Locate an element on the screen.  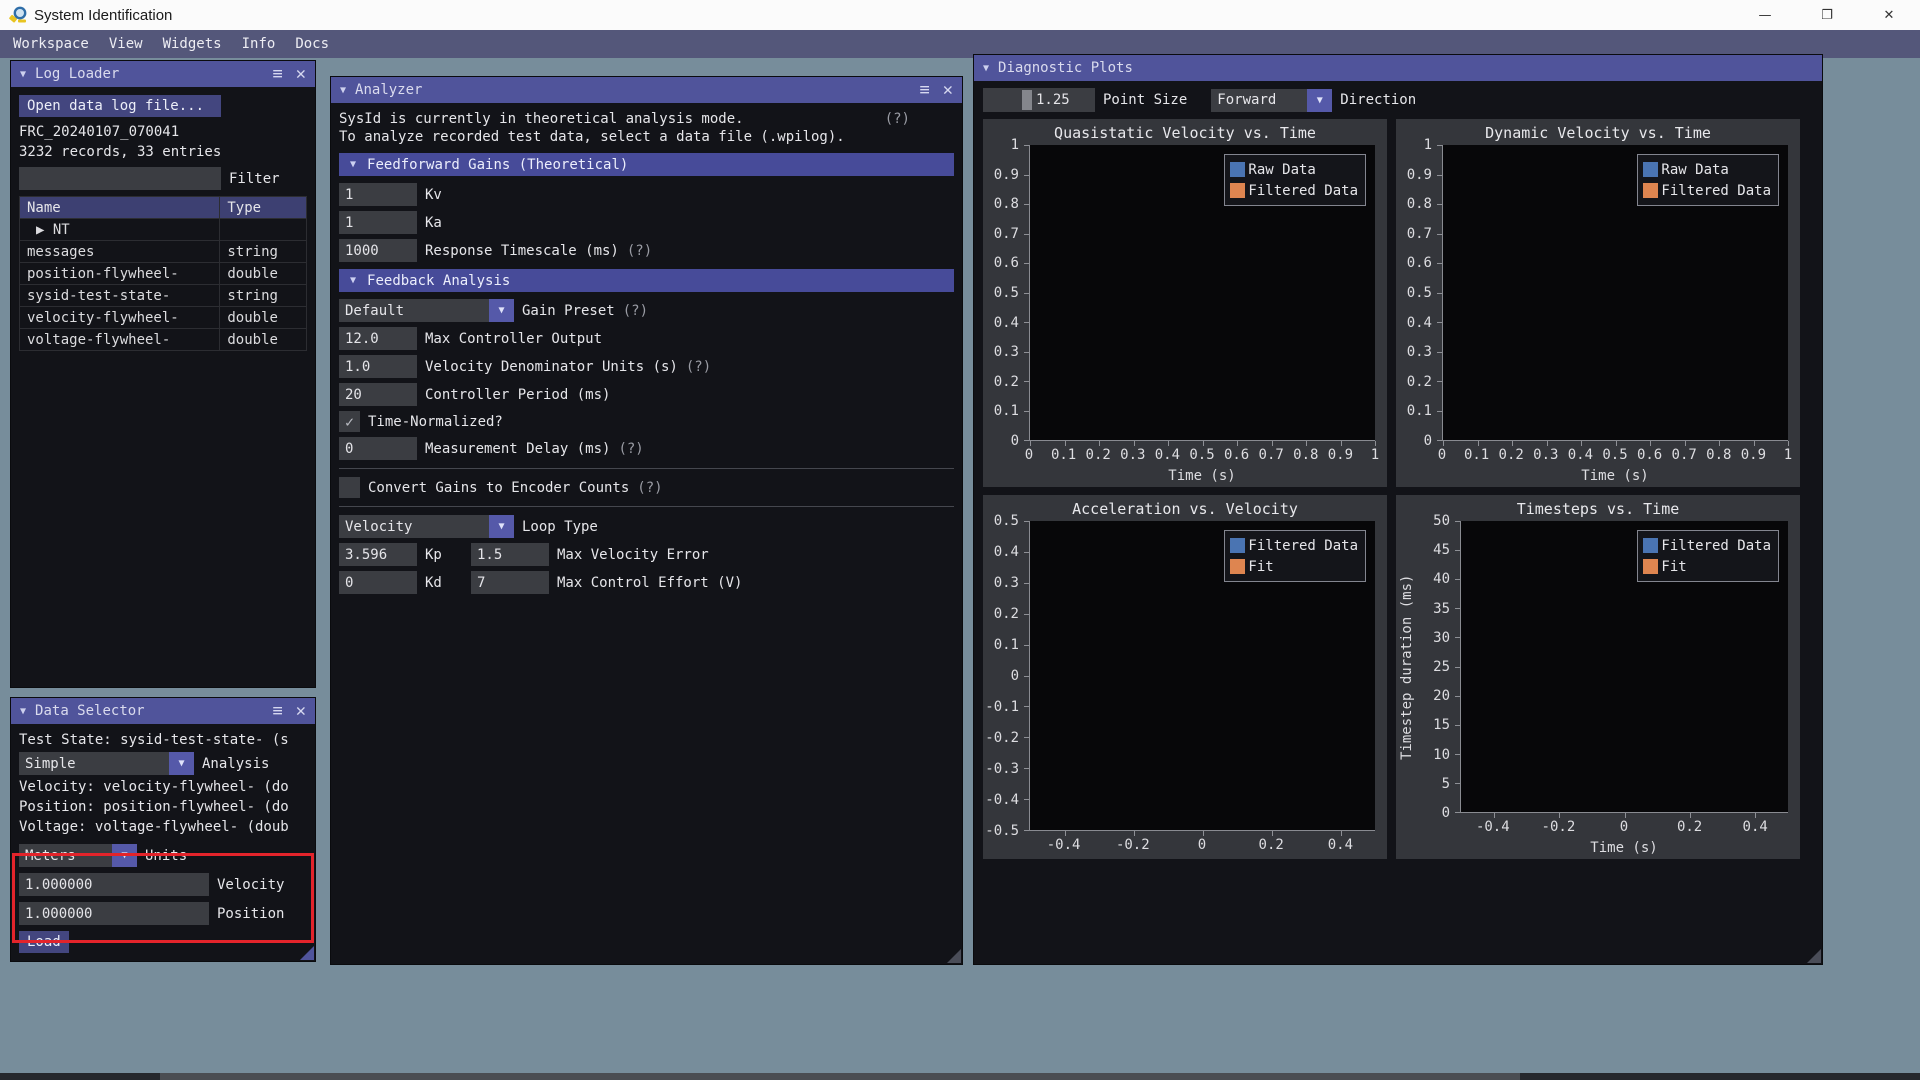
minimize-button: — is located at coordinates (1765, 15).